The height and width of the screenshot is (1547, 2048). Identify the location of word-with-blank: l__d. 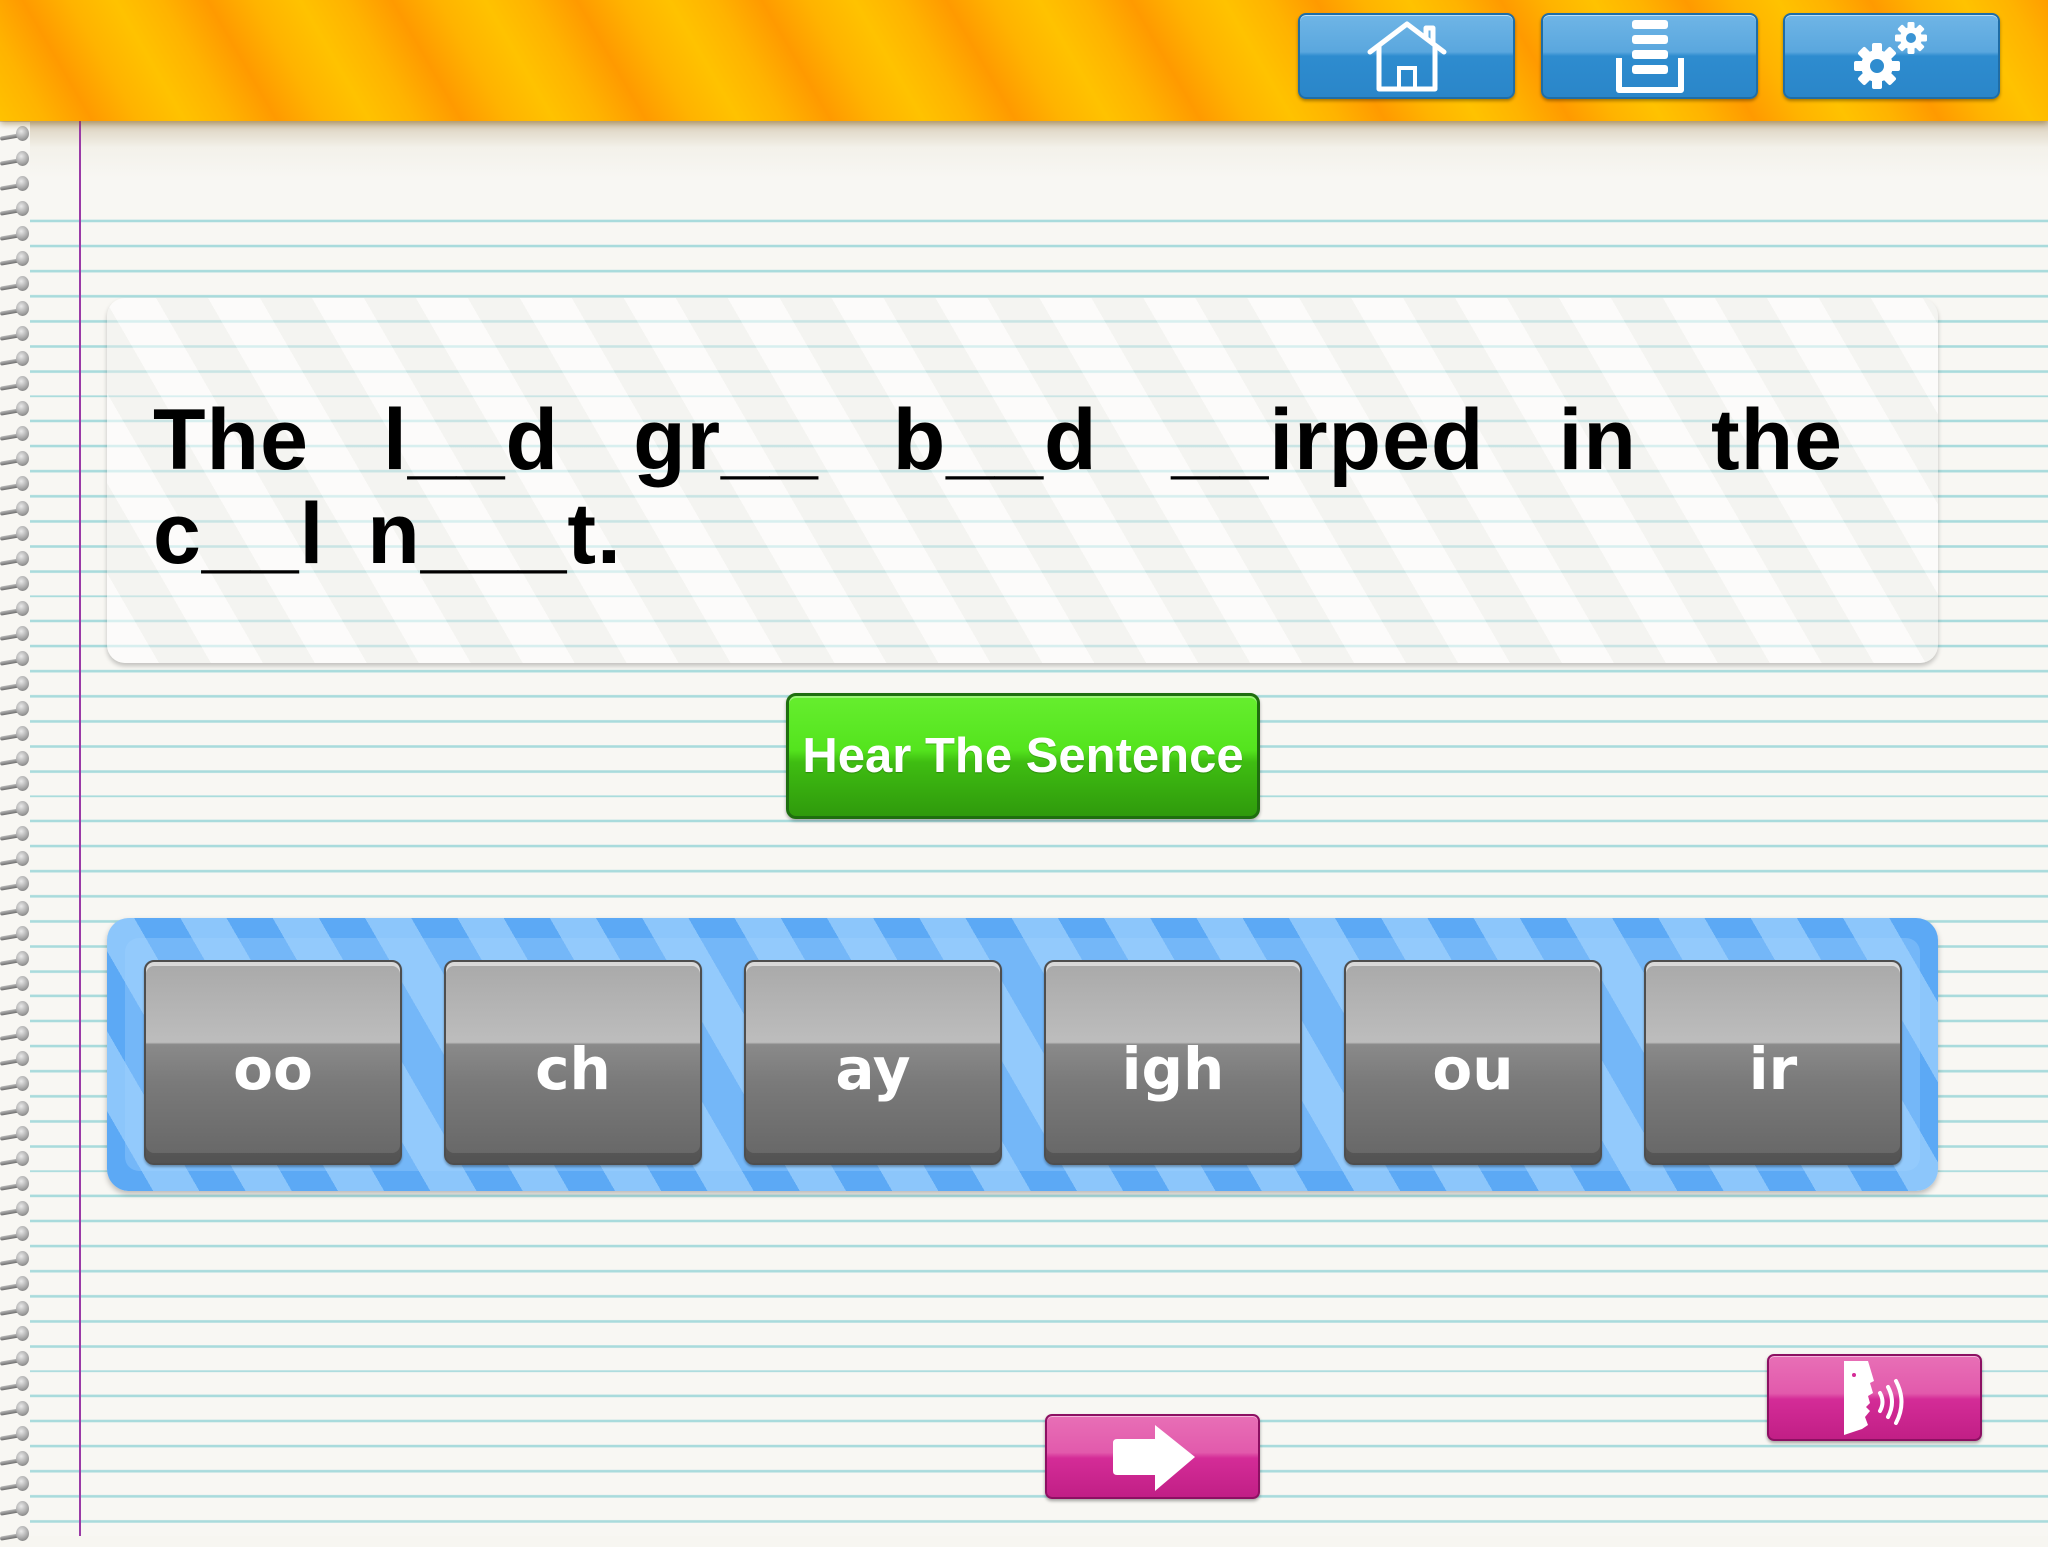
(471, 440).